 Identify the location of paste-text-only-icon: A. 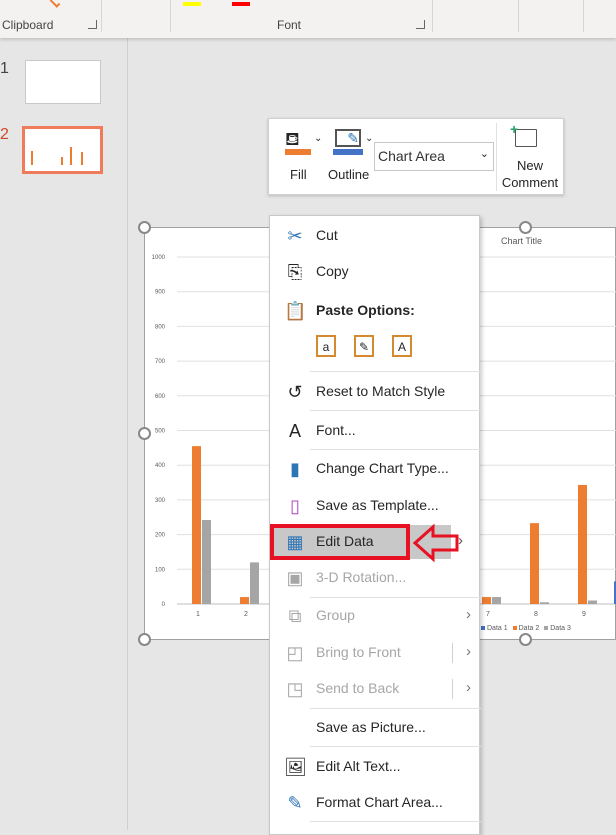
(402, 346).